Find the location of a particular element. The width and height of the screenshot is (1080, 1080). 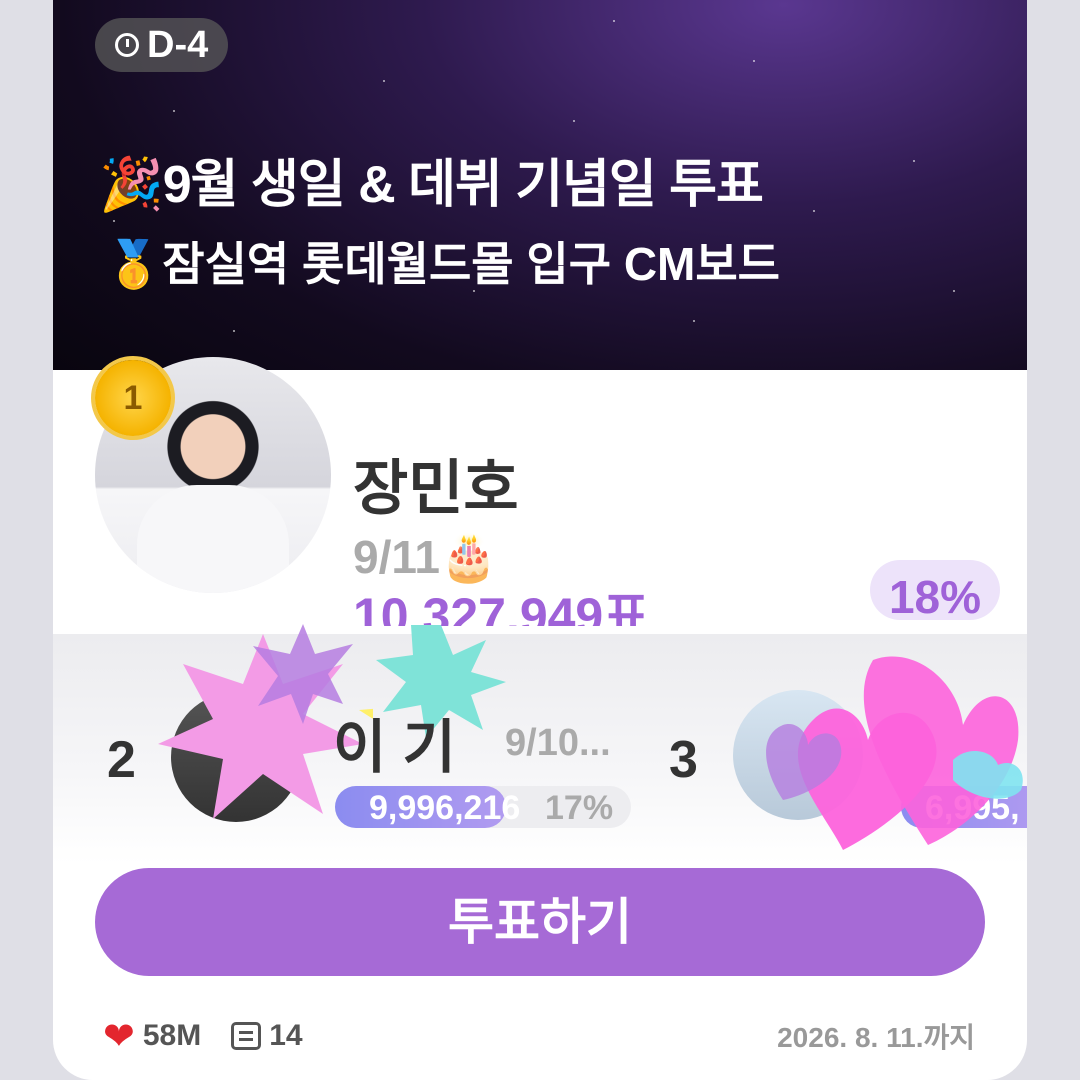

first-place-percent: 18% is located at coordinates (935, 590).